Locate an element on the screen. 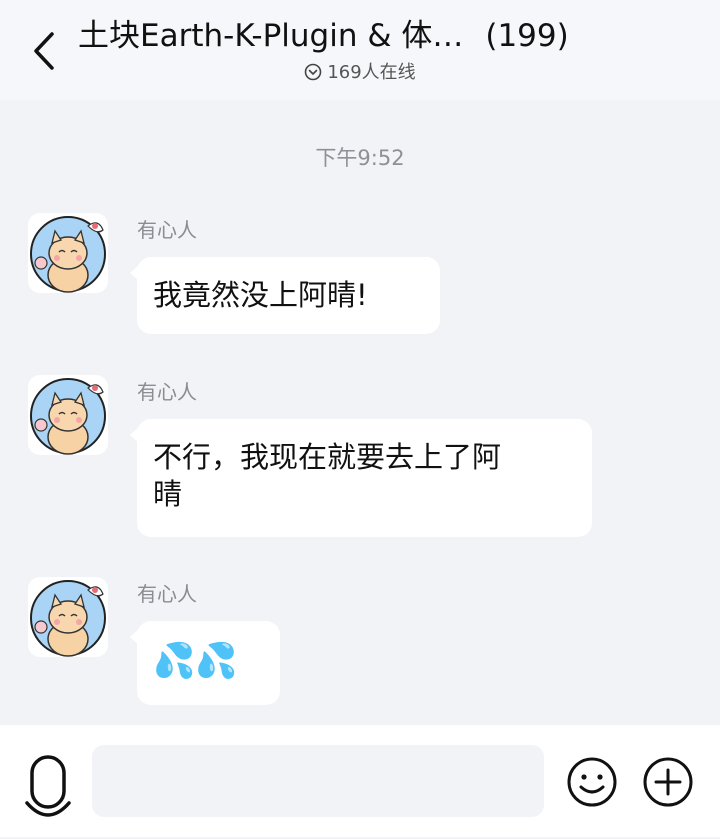 The image size is (720, 839). member-count: (199) is located at coordinates (527, 36).